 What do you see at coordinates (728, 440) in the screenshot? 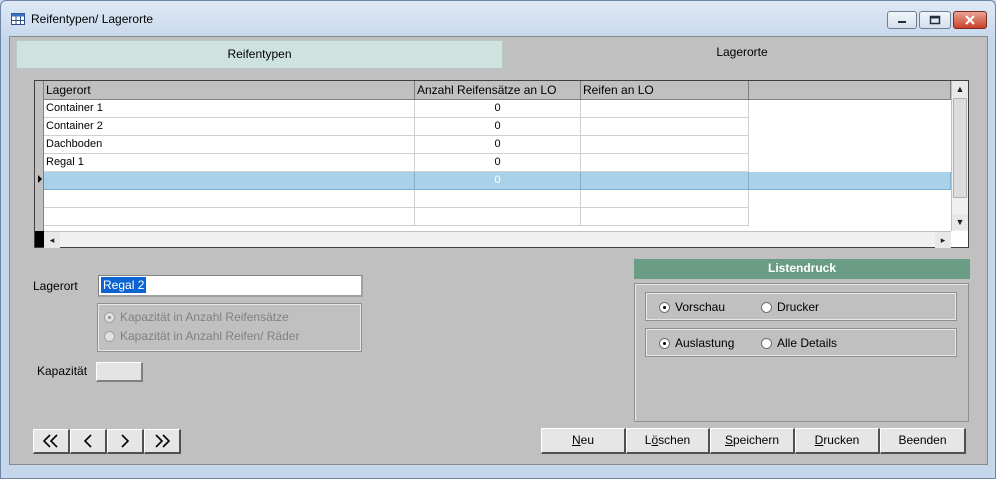
I see `speichern-button-accesskey: S` at bounding box center [728, 440].